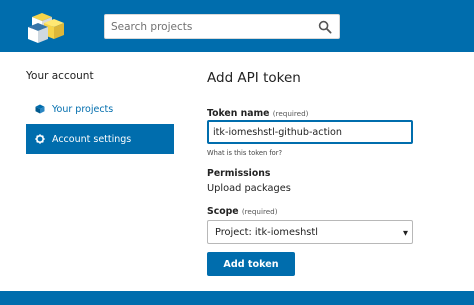 This screenshot has height=305, width=474. Describe the element at coordinates (60, 76) in the screenshot. I see `sidebar-title: Your account` at that location.